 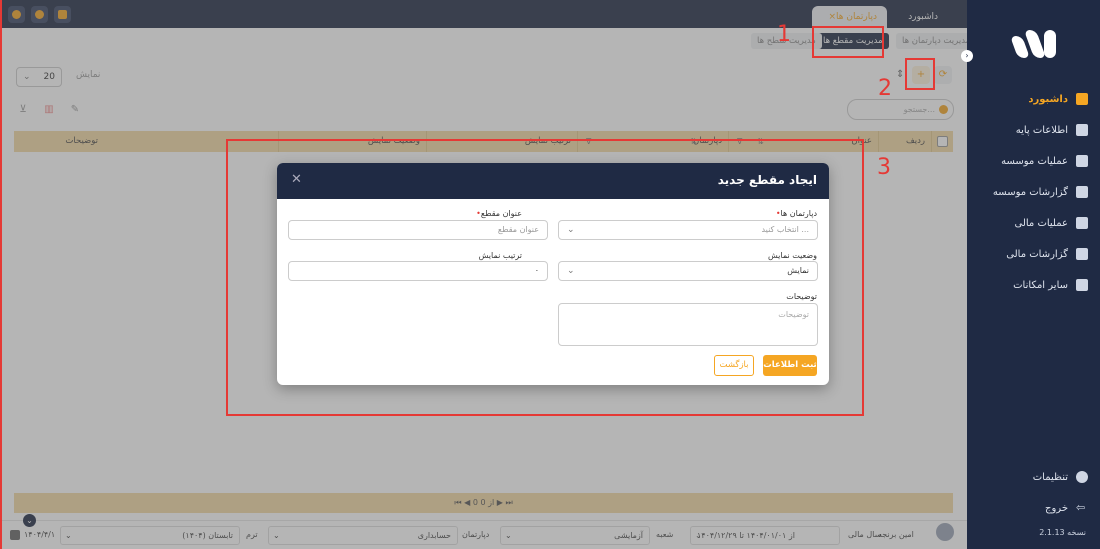 I want to click on gear-icon, so click(x=1082, y=477).